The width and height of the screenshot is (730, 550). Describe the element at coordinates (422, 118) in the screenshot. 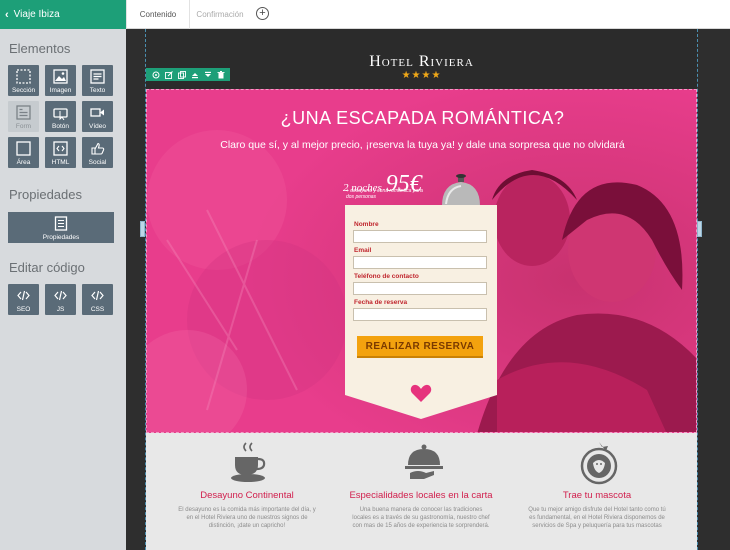

I see `hero-title: ¿UNA ESCAPADA ROMÁNTICA?` at that location.